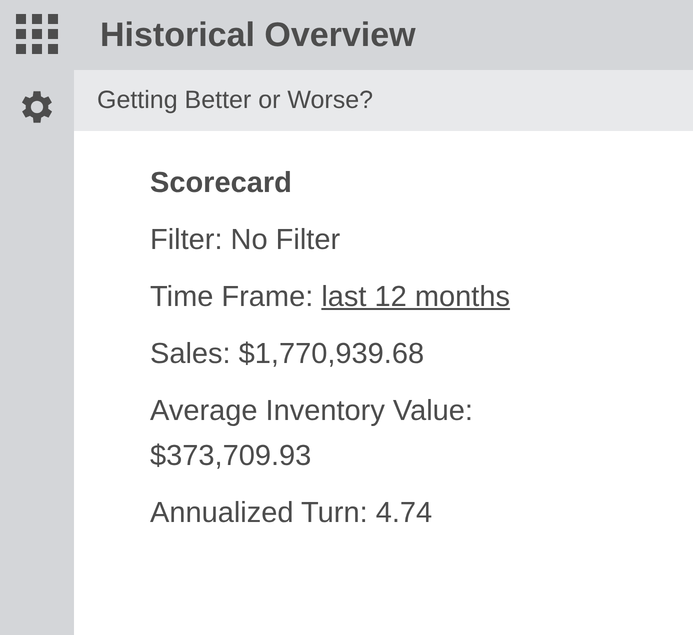 This screenshot has height=635, width=693. I want to click on scorecard-line: Average Inventory Value: $373,709.93, so click(312, 434).